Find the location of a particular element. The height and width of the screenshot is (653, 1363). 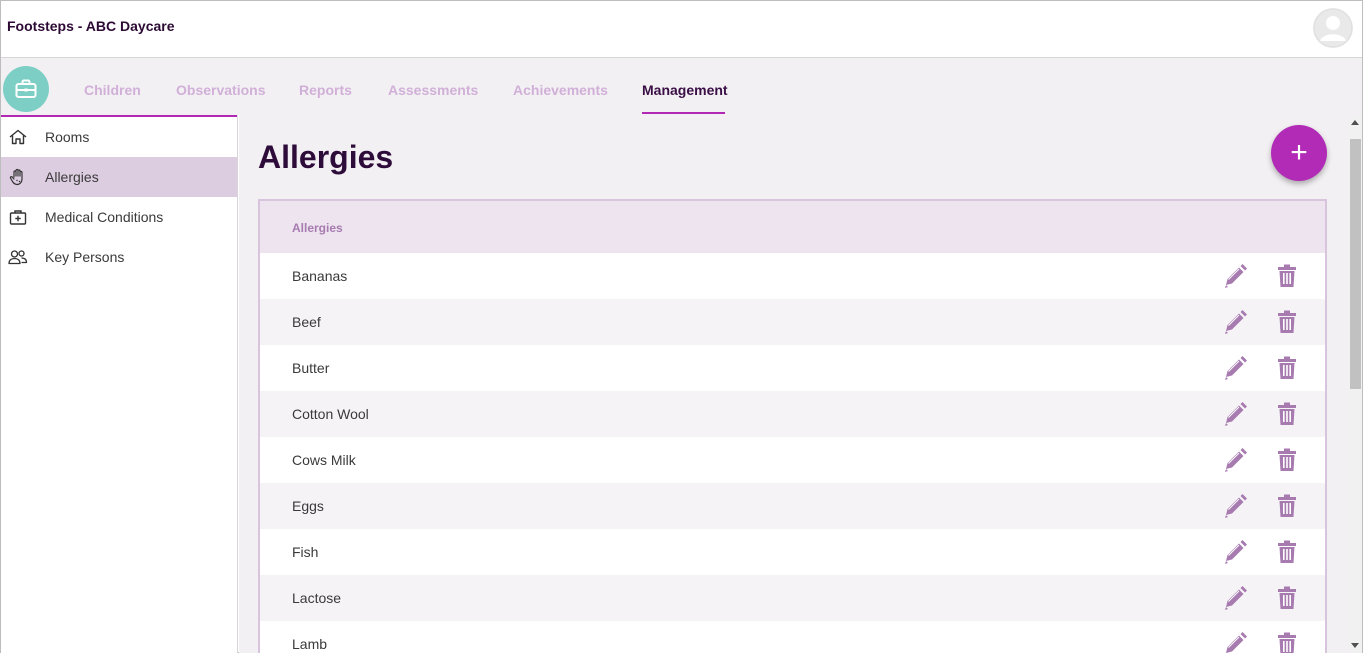

tab-observations: Observations is located at coordinates (220, 90).